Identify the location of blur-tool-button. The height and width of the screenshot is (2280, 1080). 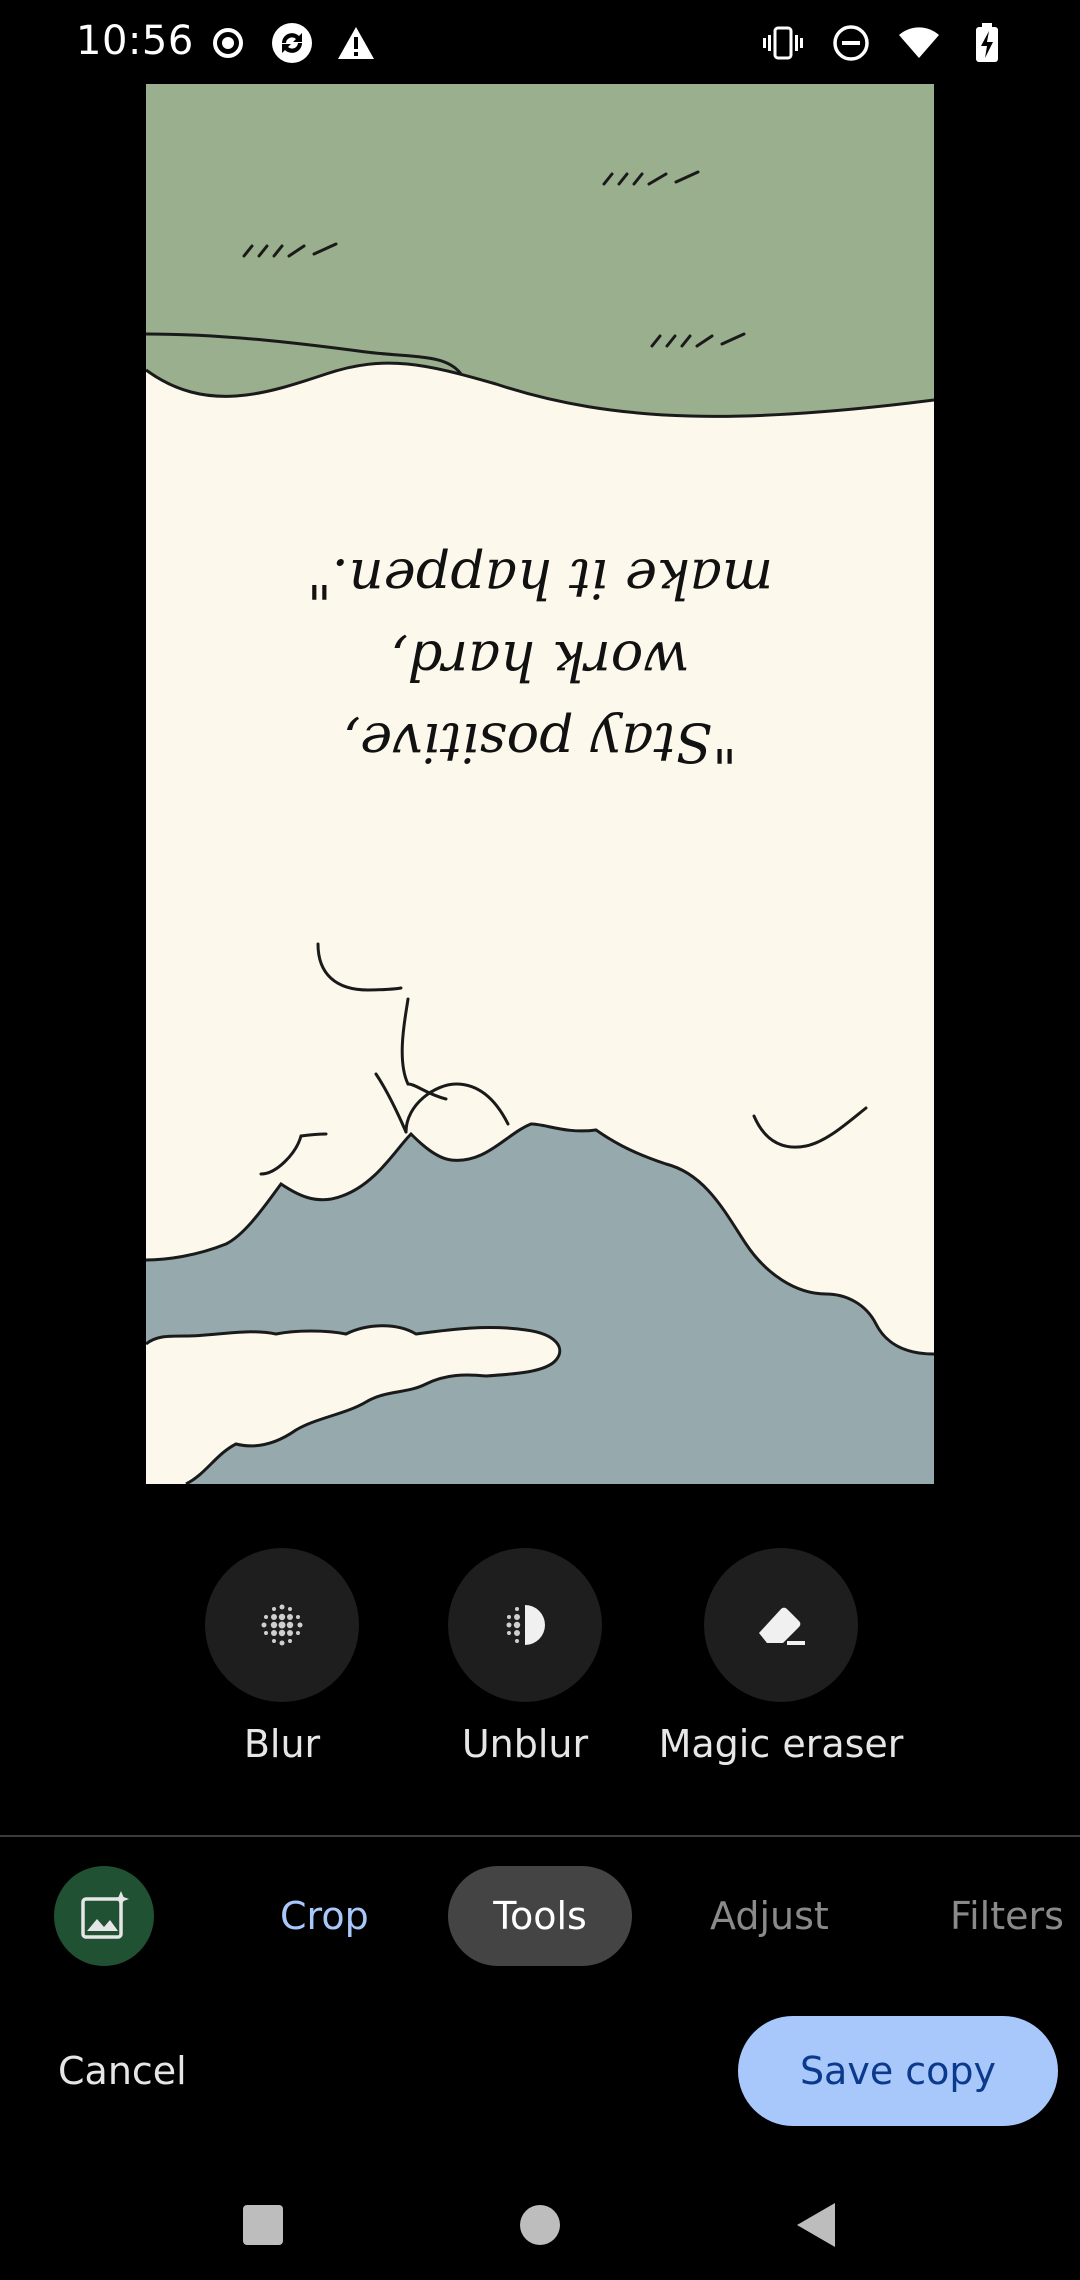
(282, 1625).